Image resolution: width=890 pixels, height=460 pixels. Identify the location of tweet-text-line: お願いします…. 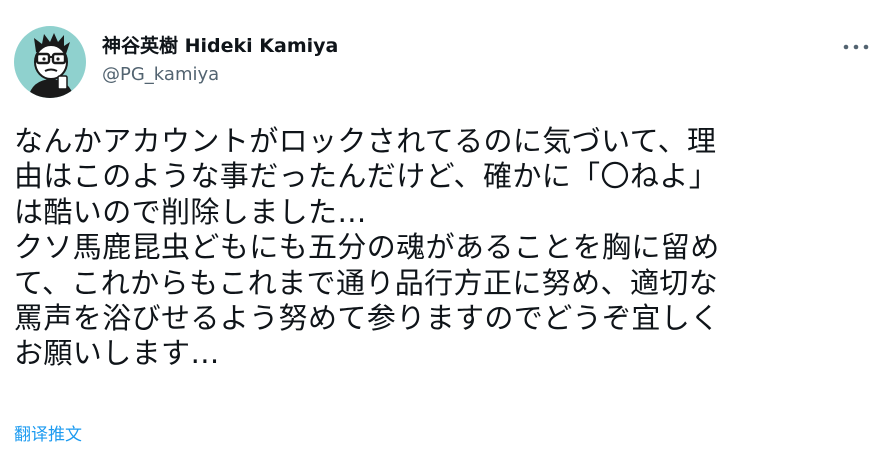
(117, 353).